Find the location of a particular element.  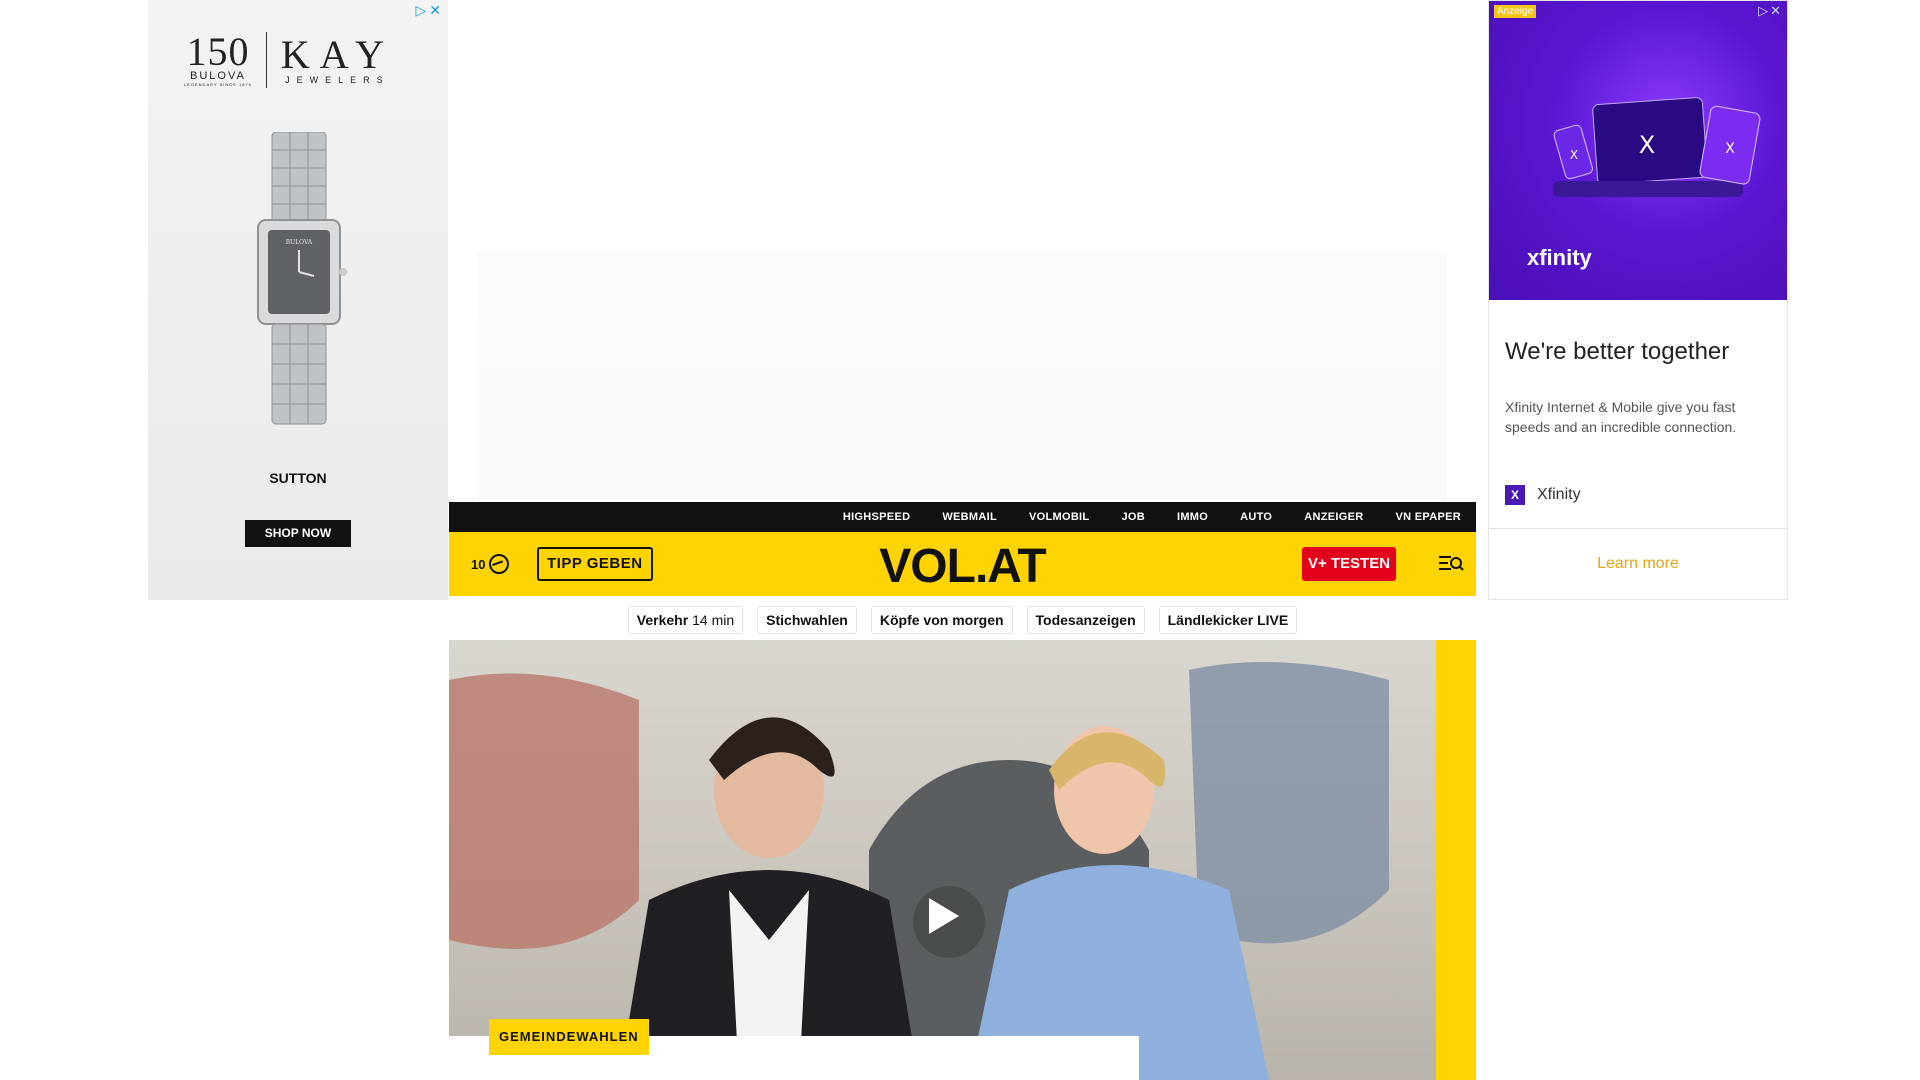

quicklink-todesanzeigen: Todesanzeigen is located at coordinates (1085, 620).